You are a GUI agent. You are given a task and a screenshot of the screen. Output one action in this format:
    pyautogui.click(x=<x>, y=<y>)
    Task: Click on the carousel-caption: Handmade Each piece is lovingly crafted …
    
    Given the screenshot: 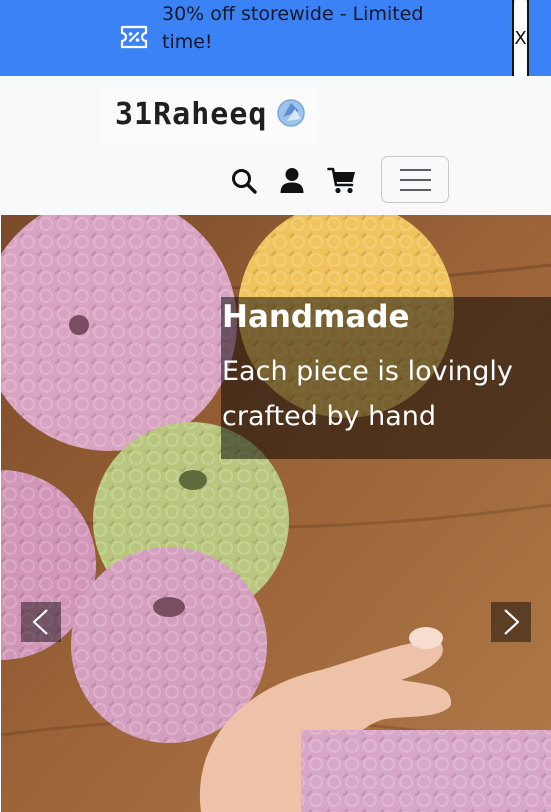 What is the action you would take?
    pyautogui.click(x=386, y=378)
    